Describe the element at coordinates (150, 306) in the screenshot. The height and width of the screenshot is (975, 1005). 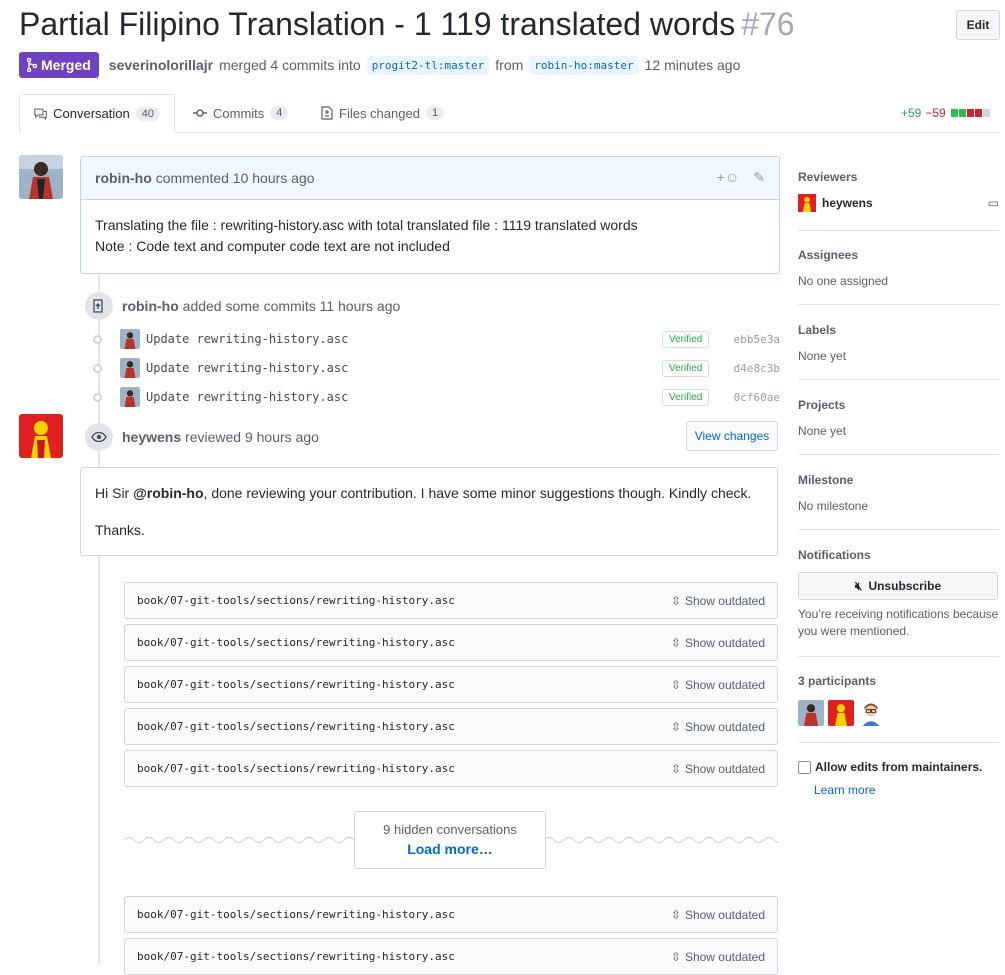
I see `commits-event-author: robin-ho` at that location.